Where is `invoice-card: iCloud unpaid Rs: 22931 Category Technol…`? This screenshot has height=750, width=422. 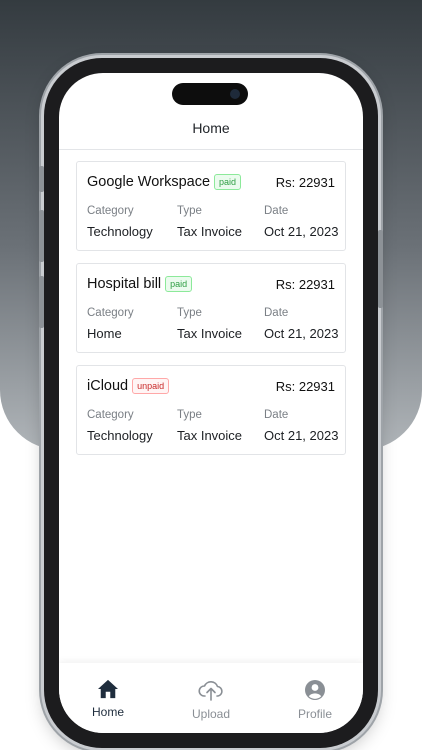 invoice-card: iCloud unpaid Rs: 22931 Category Technol… is located at coordinates (211, 410).